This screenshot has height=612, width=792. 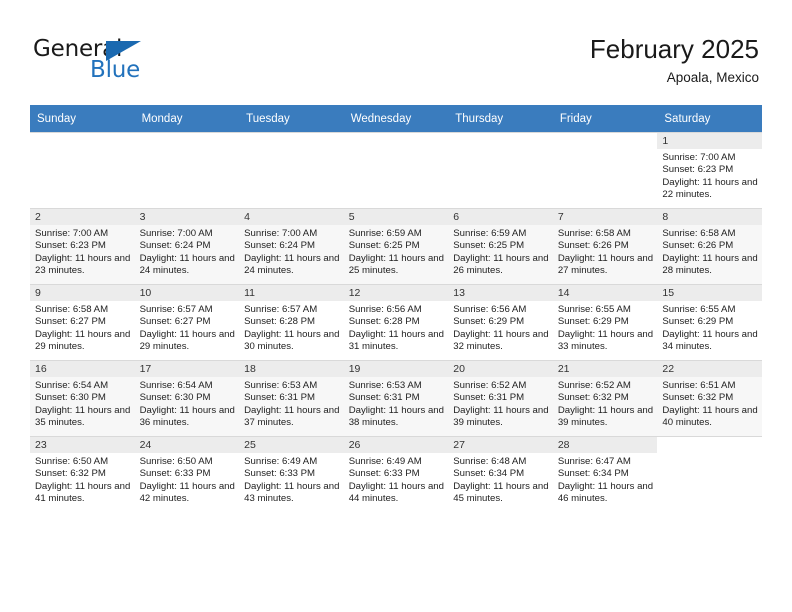 I want to click on sunrise-text: Sunrise: 7:00 AM, so click(x=281, y=233).